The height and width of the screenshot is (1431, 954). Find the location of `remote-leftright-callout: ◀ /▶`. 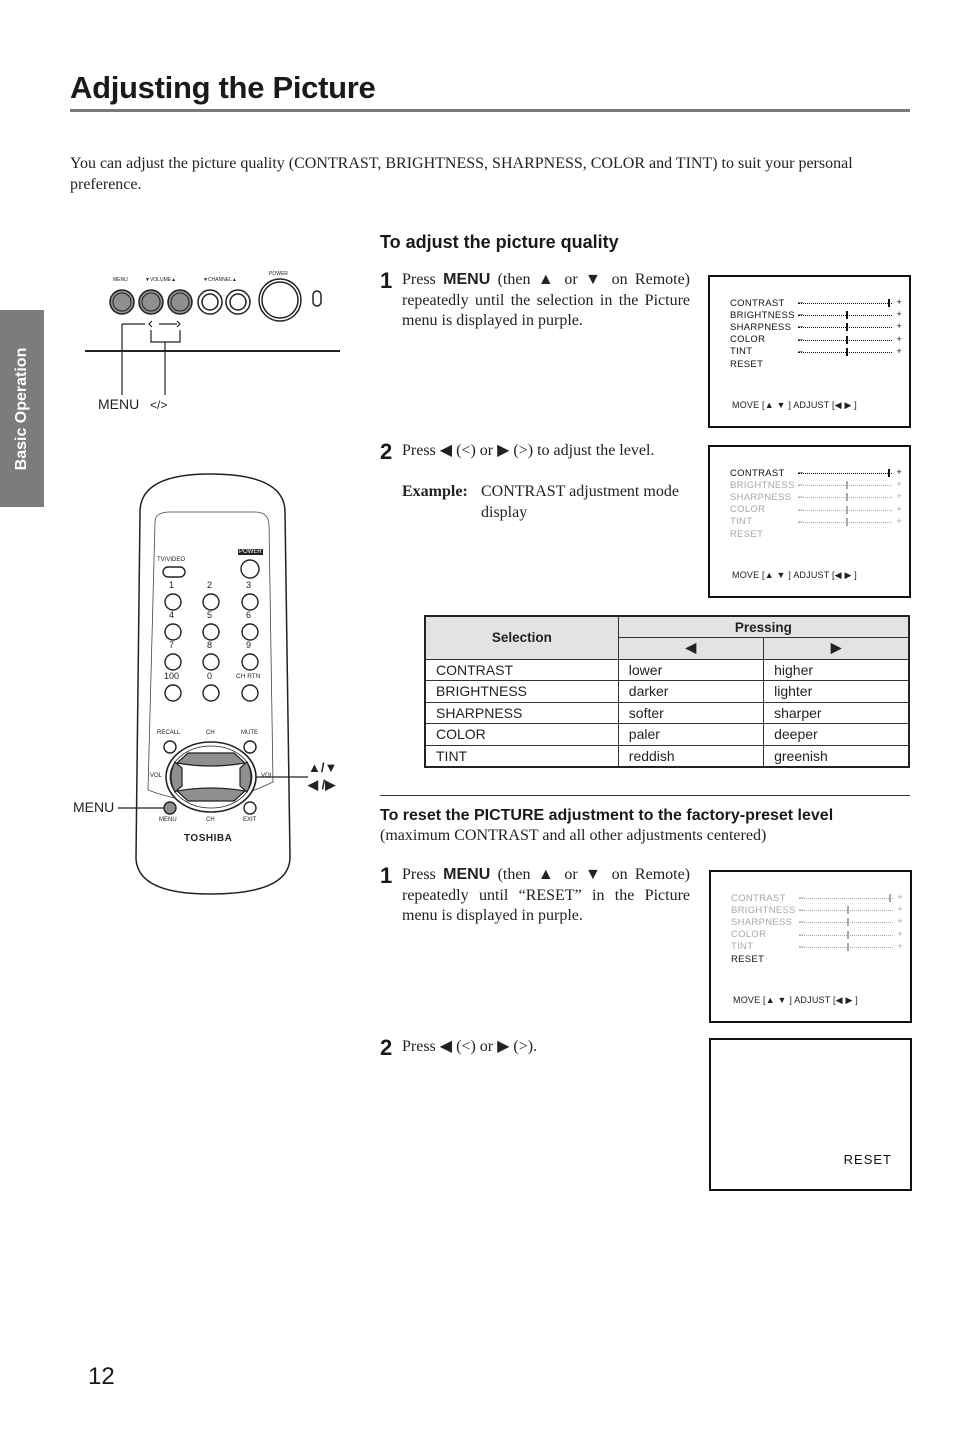

remote-leftright-callout: ◀ /▶ is located at coordinates (322, 784).